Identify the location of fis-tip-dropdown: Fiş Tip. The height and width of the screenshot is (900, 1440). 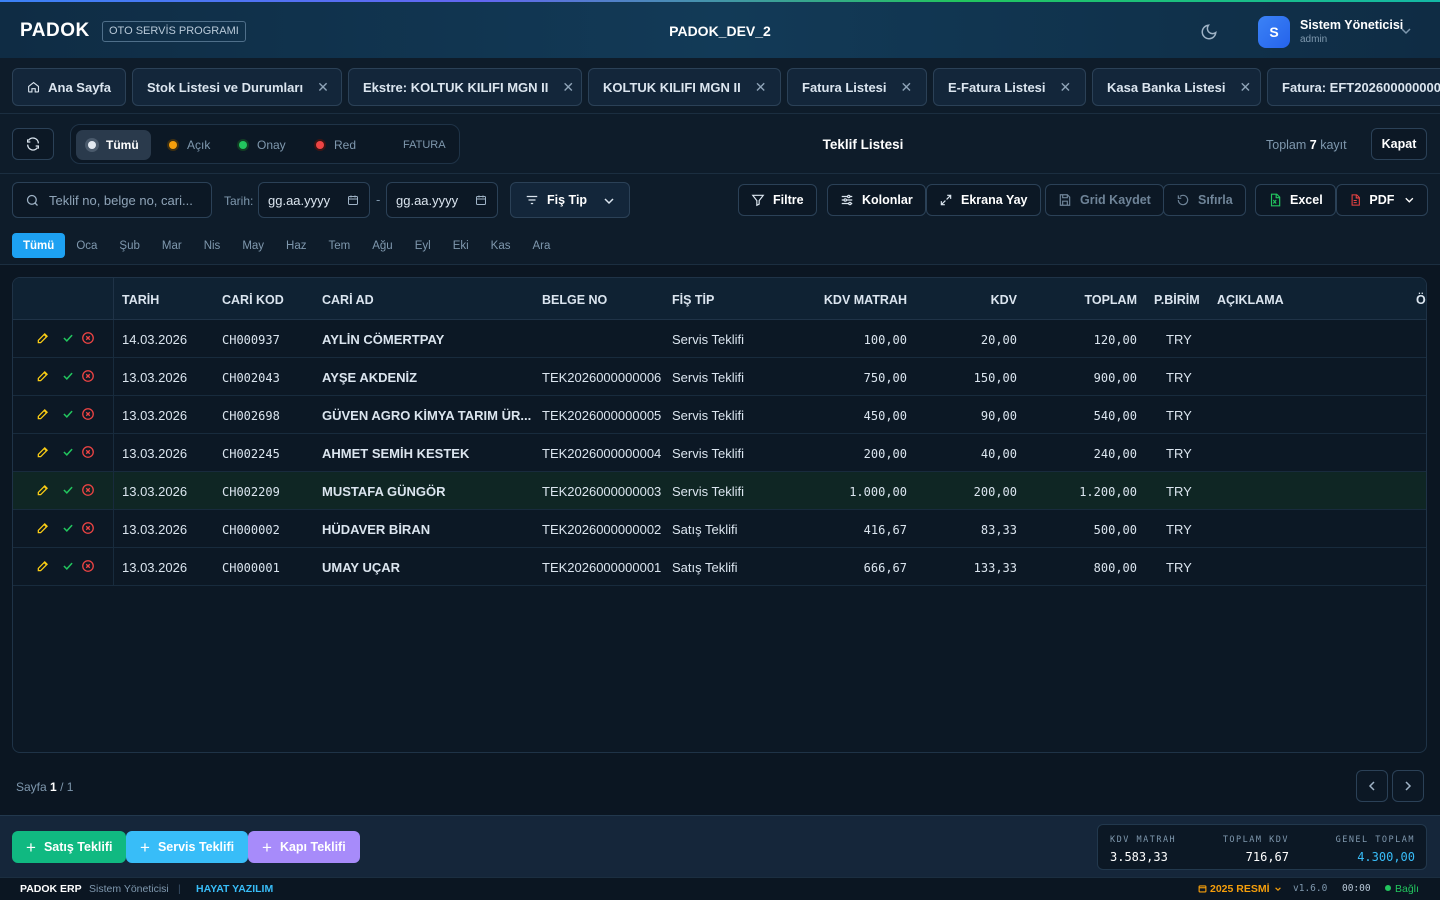
(570, 200).